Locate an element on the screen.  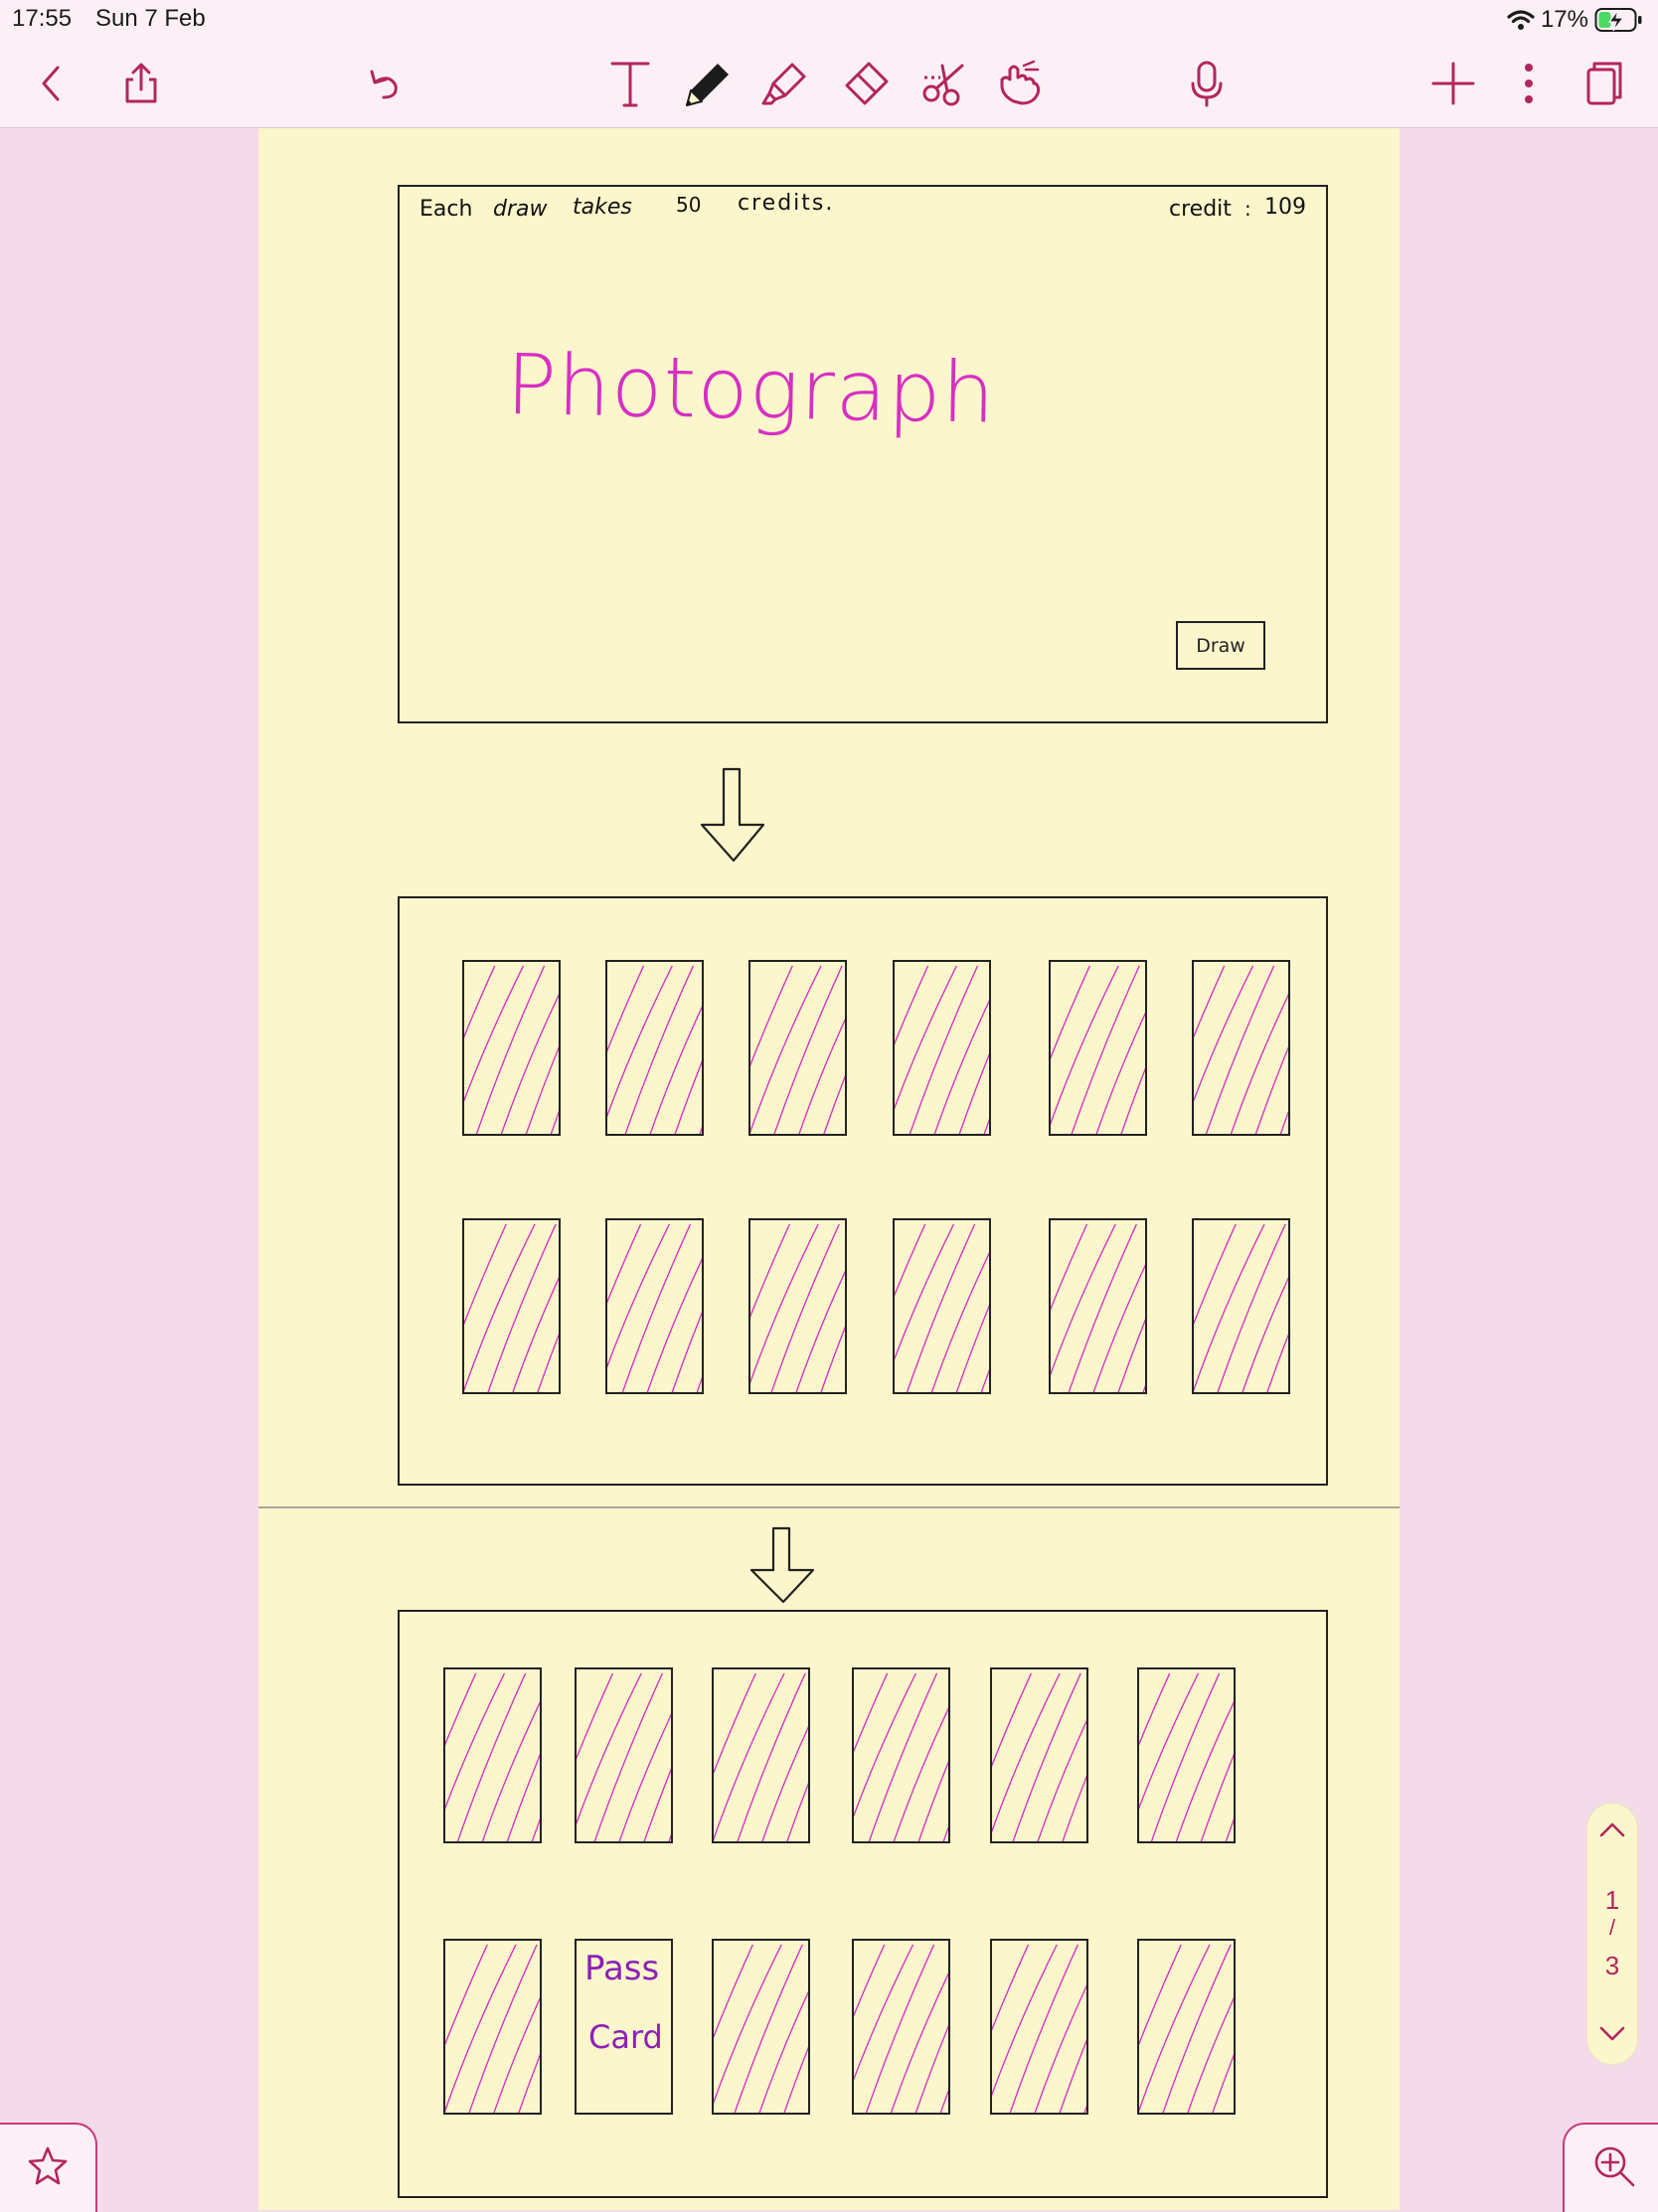
eraser-icon is located at coordinates (867, 83).